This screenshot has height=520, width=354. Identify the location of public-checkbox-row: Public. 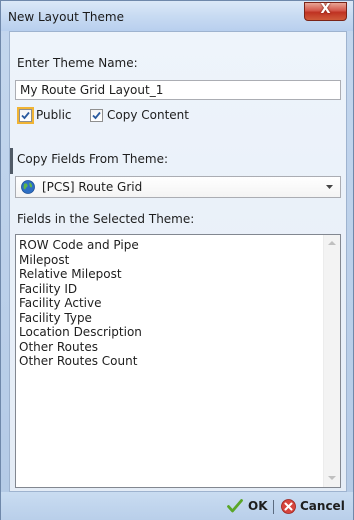
(44, 115).